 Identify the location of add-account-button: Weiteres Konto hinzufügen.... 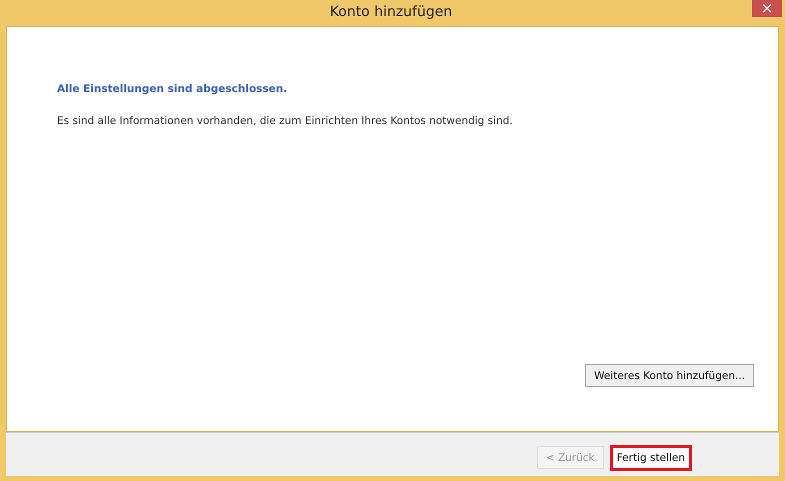
(669, 375).